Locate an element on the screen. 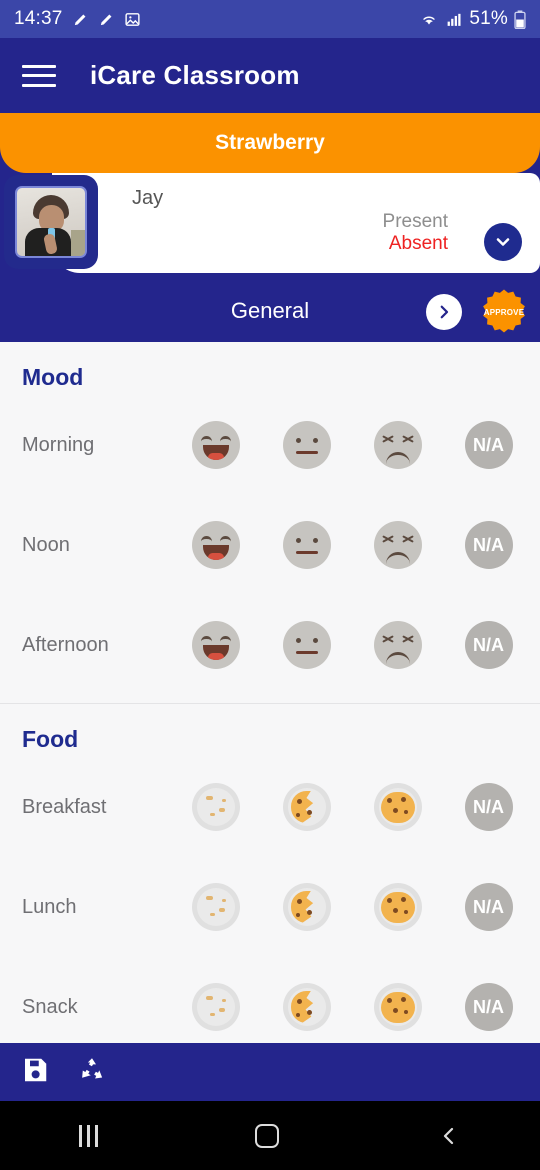 This screenshot has width=540, height=1170. attendance-absent-label: Absent is located at coordinates (415, 244).